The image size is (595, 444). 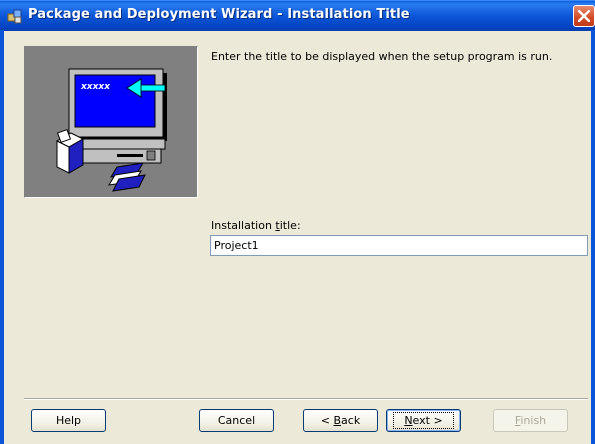 I want to click on next-button: Next >, so click(x=423, y=420).